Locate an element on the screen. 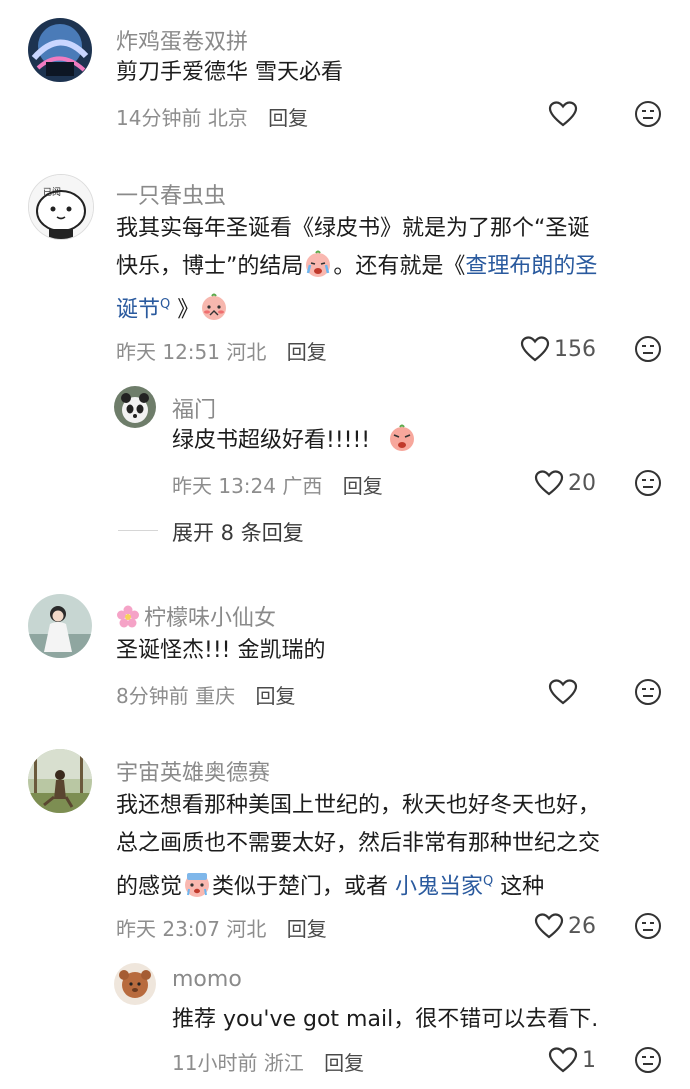  location: 重庆 is located at coordinates (215, 696).